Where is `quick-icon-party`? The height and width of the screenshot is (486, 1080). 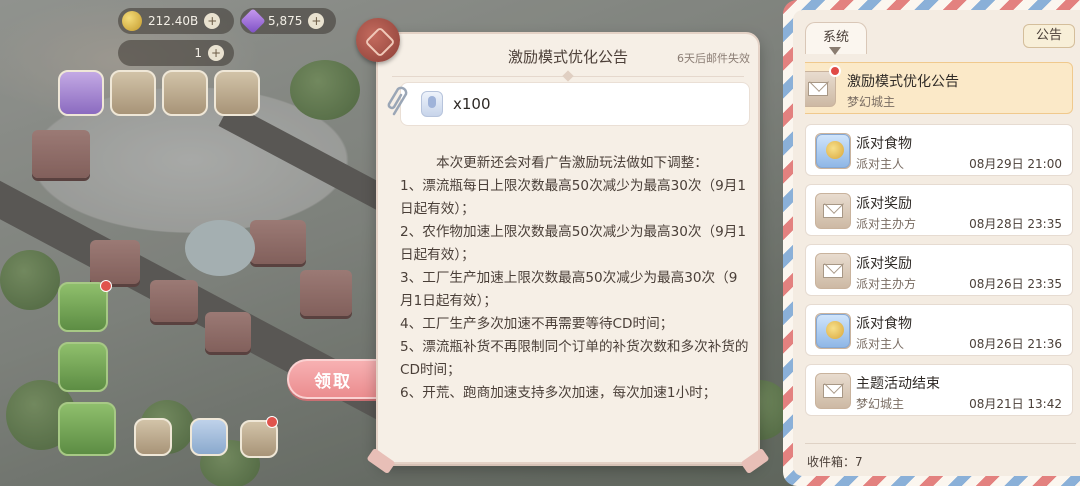
quick-icon-party is located at coordinates (237, 93).